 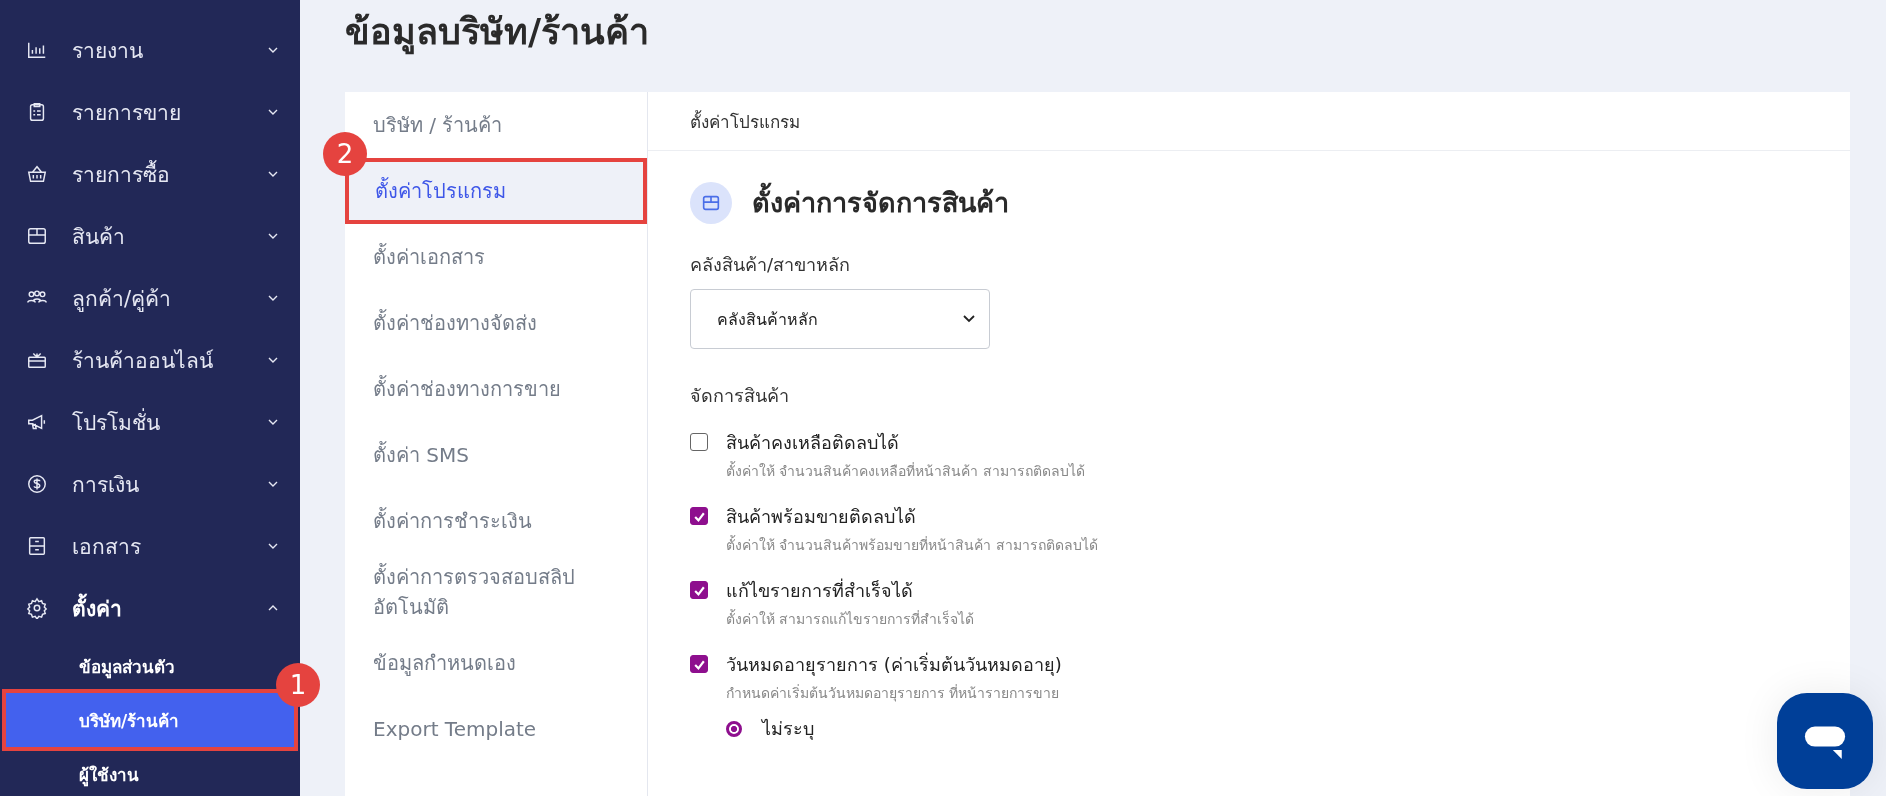 I want to click on group-label: จัดการสินค้า, so click(x=740, y=396).